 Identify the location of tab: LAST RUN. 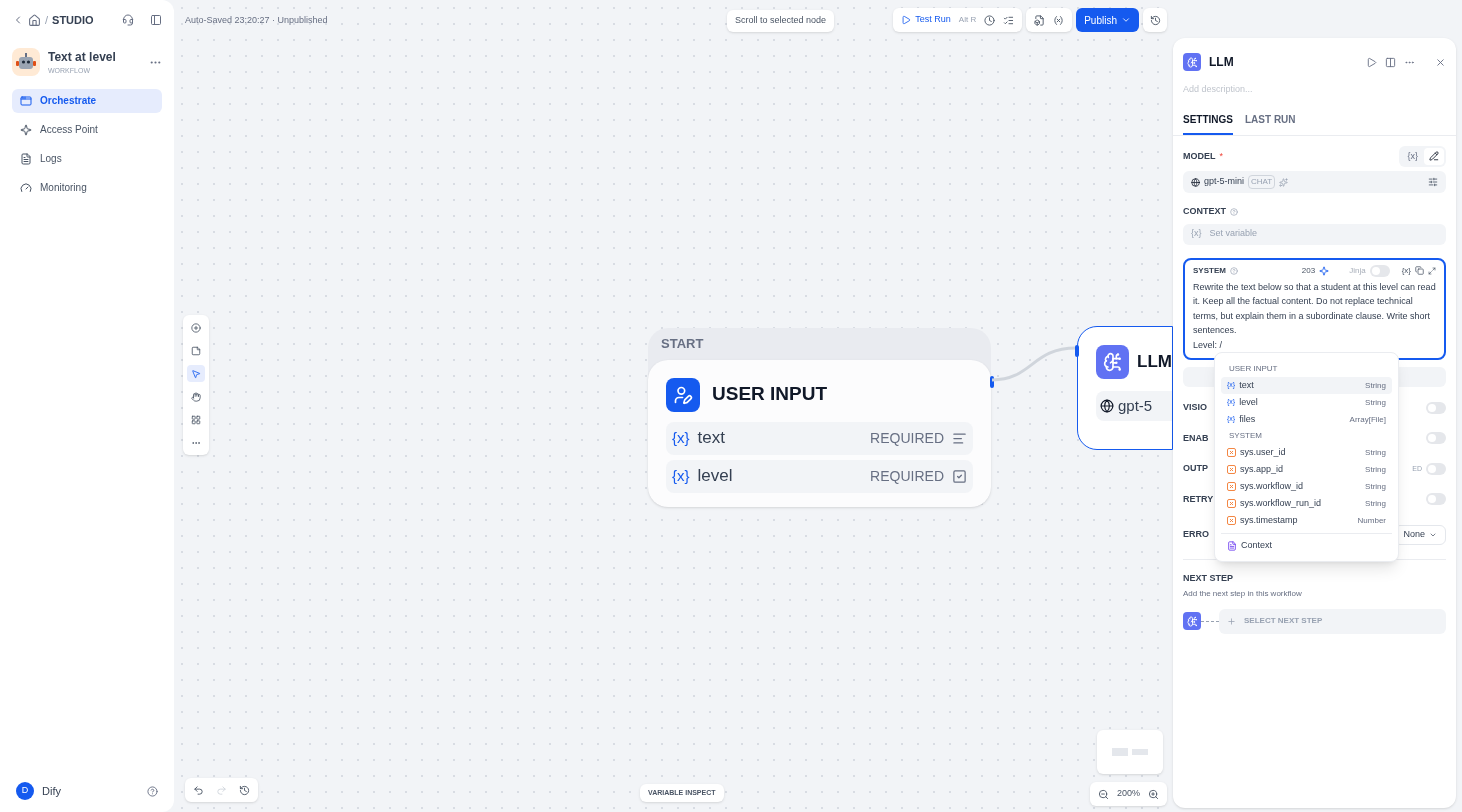
(1270, 123).